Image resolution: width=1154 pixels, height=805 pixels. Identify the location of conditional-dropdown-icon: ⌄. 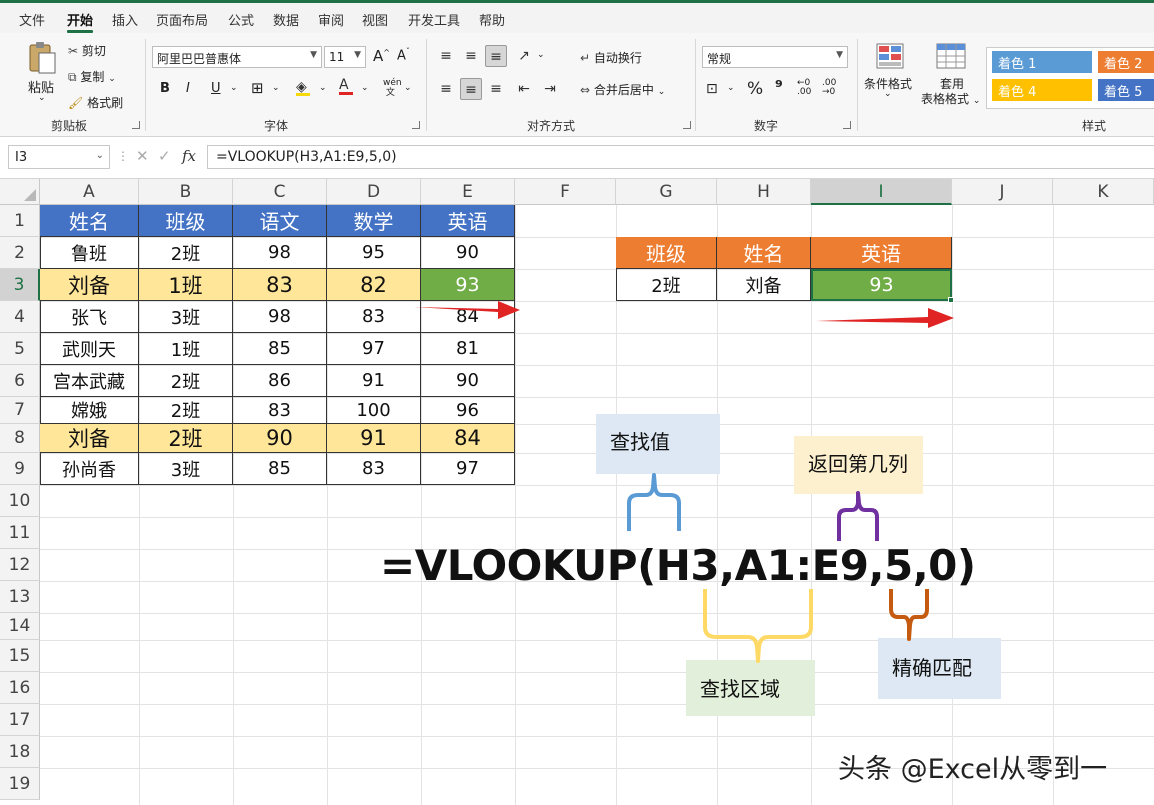
(888, 94).